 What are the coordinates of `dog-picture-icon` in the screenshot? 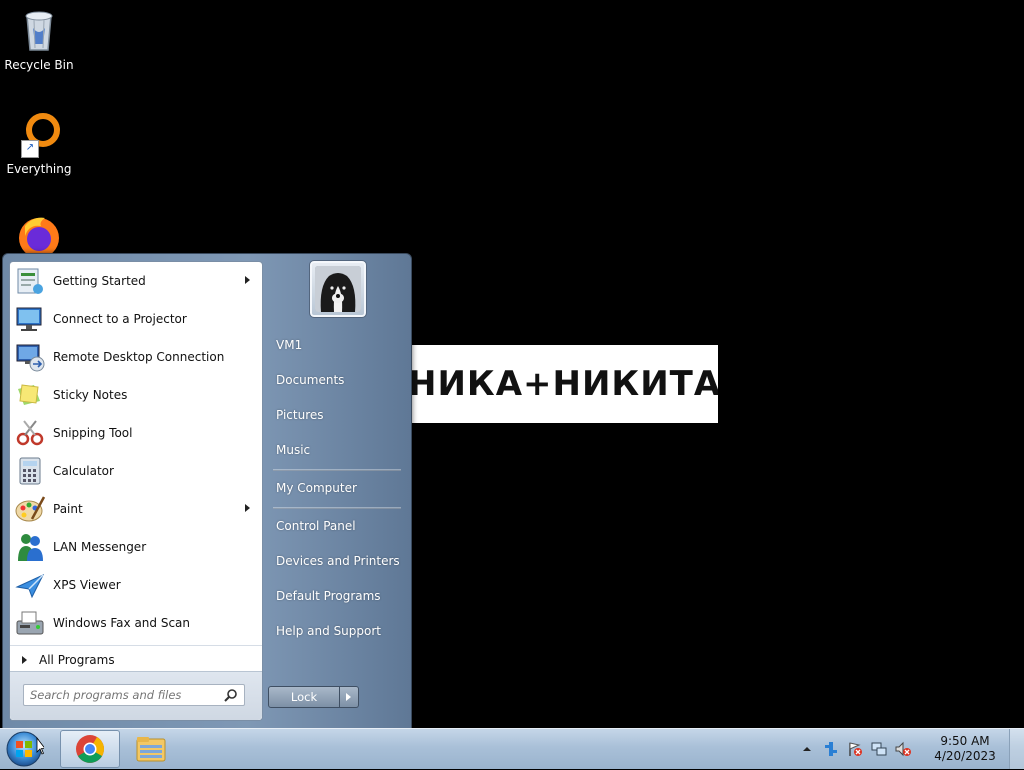 It's located at (338, 289).